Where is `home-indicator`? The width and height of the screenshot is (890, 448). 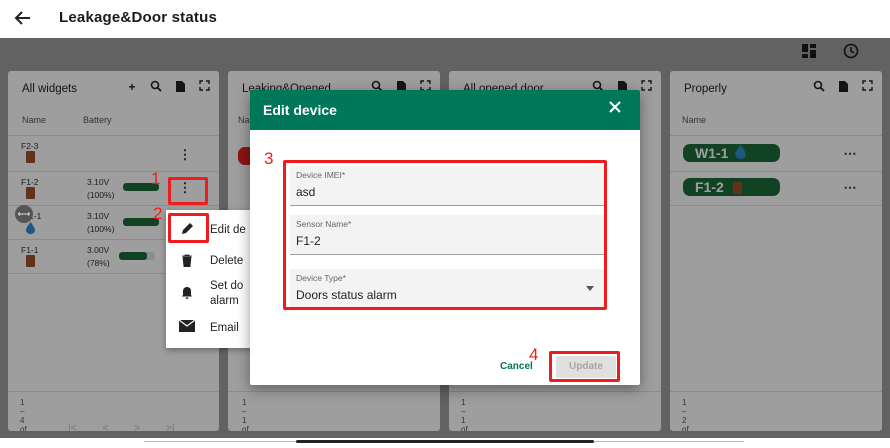 home-indicator is located at coordinates (445, 441).